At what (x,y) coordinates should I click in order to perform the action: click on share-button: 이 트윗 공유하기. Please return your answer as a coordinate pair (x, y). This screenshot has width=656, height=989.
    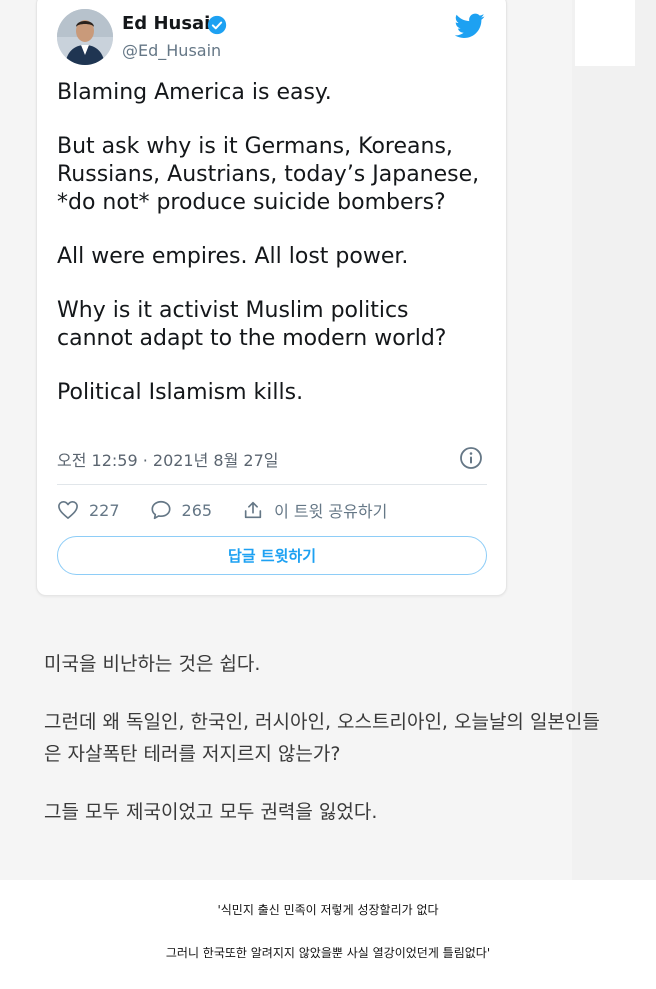
    Looking at the image, I should click on (314, 510).